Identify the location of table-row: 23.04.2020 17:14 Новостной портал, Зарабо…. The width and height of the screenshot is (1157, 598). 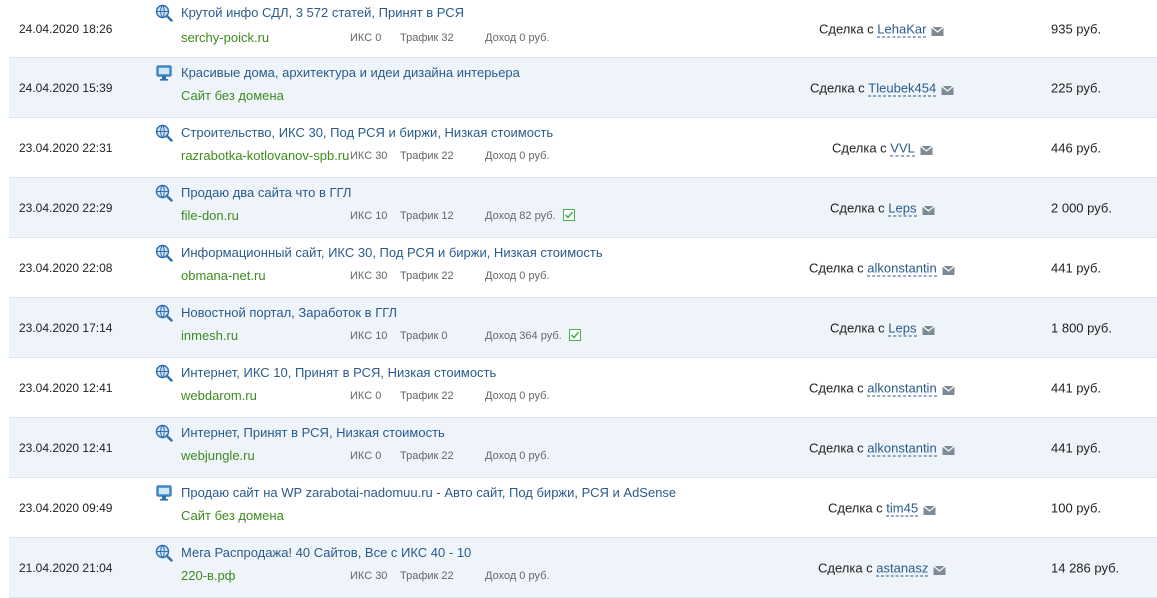
(583, 328).